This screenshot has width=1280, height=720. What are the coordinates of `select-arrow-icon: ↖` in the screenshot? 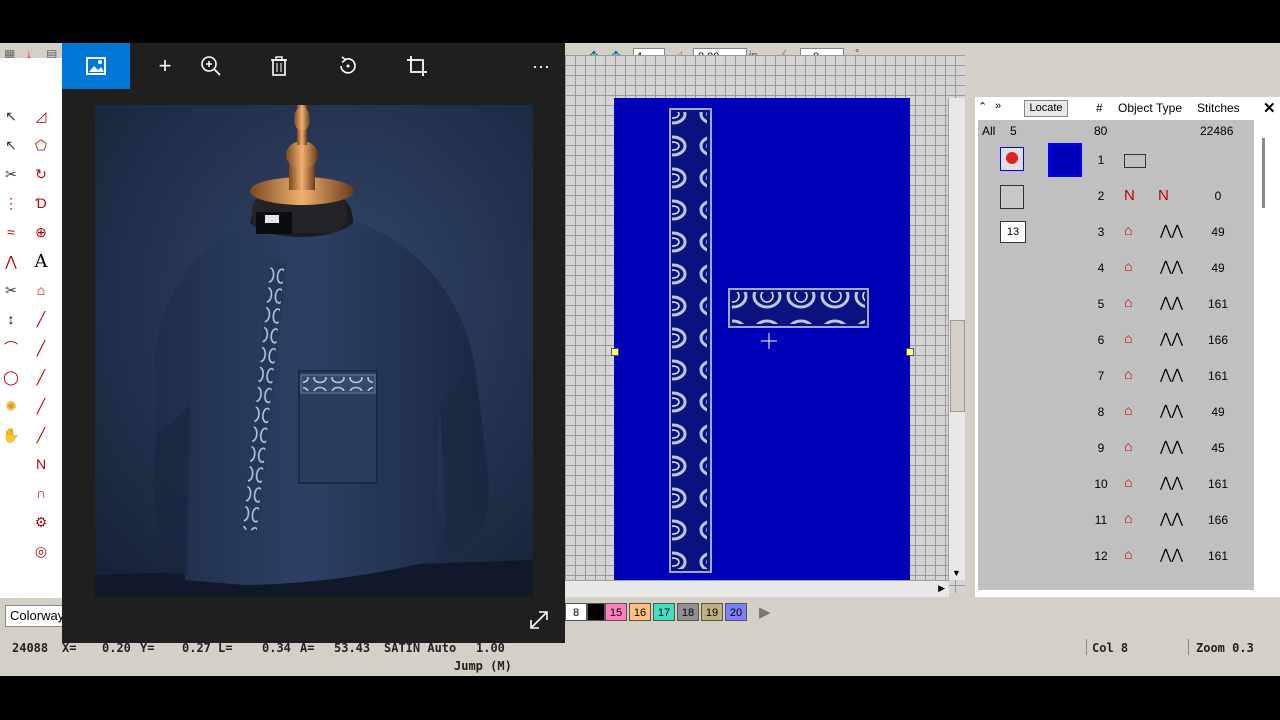 It's located at (11, 116).